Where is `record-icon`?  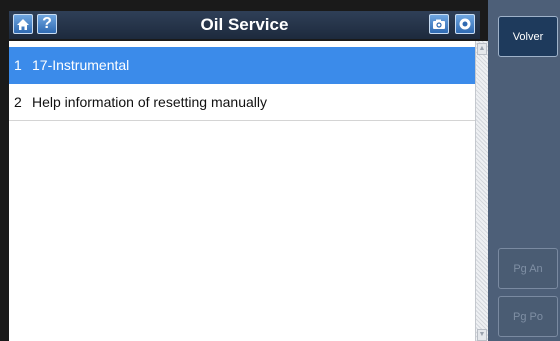
record-icon is located at coordinates (465, 24).